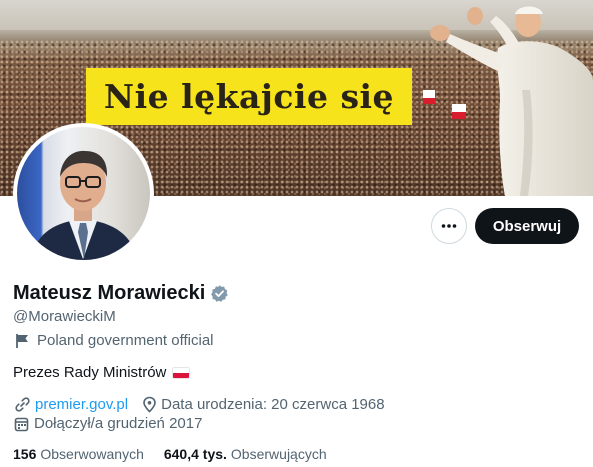 The width and height of the screenshot is (593, 467). What do you see at coordinates (149, 404) in the screenshot?
I see `location-pin-icon` at bounding box center [149, 404].